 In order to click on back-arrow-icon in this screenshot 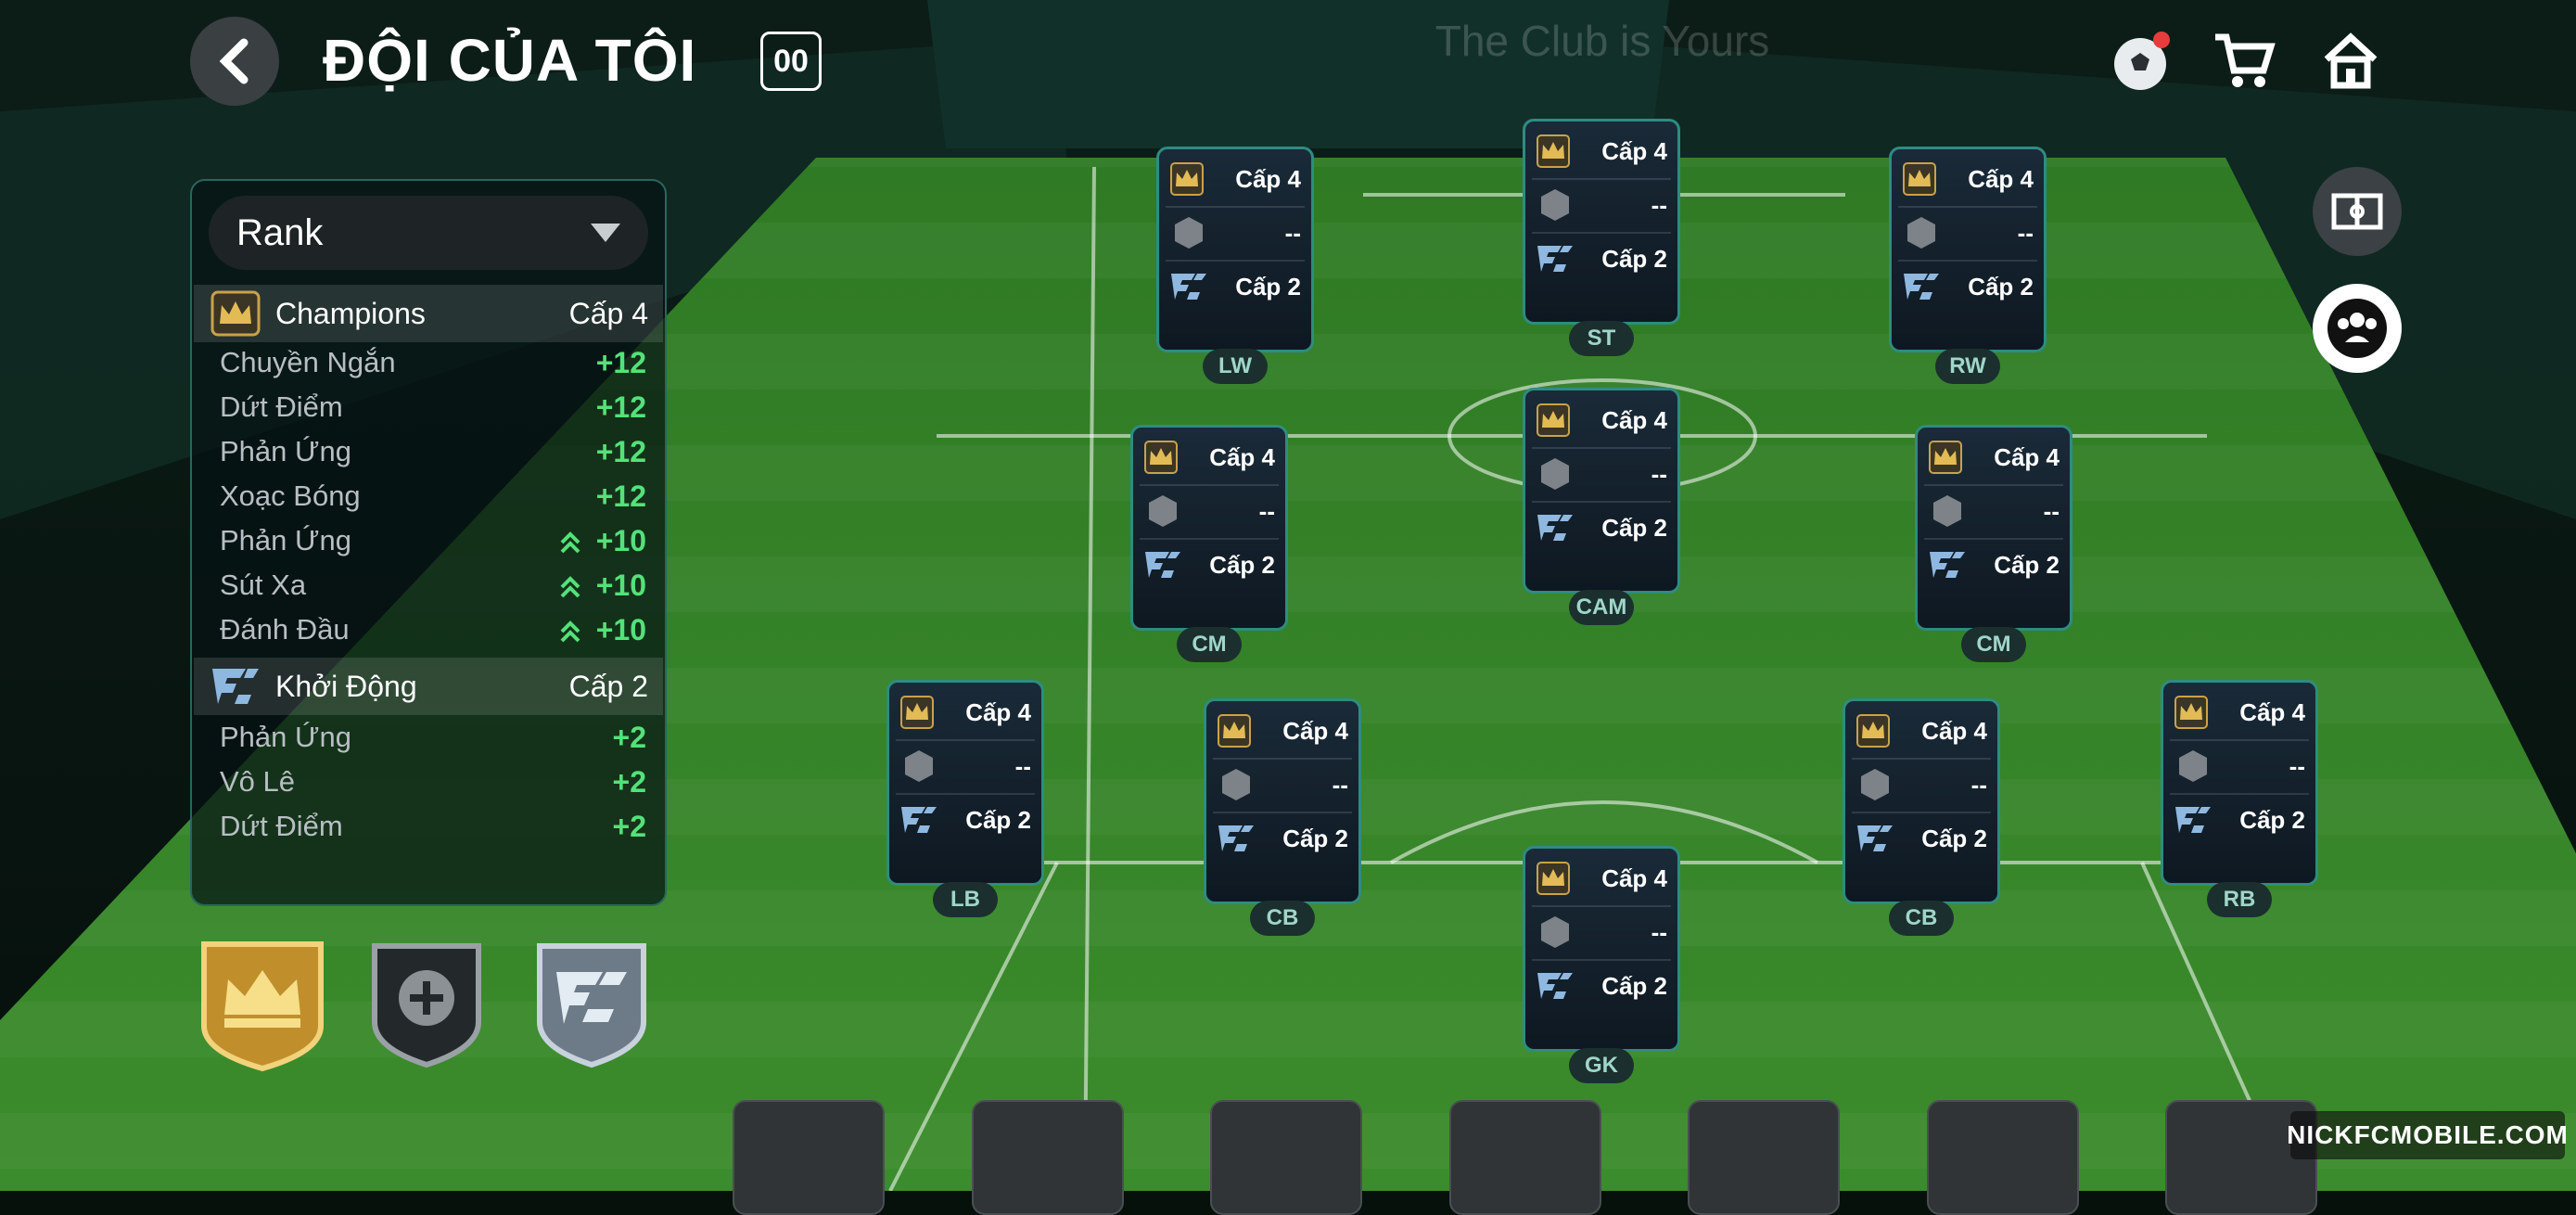, I will do `click(234, 61)`.